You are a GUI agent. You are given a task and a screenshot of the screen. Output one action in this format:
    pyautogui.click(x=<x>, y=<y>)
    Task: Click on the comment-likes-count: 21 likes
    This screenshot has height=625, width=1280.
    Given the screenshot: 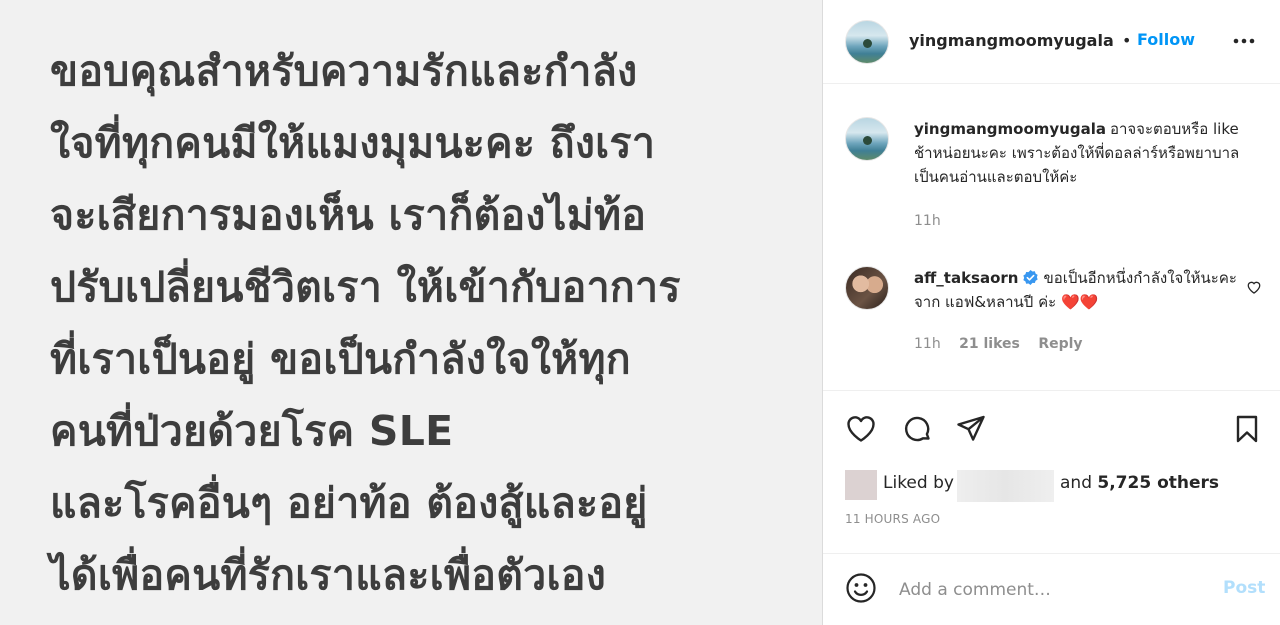 What is the action you would take?
    pyautogui.click(x=989, y=344)
    